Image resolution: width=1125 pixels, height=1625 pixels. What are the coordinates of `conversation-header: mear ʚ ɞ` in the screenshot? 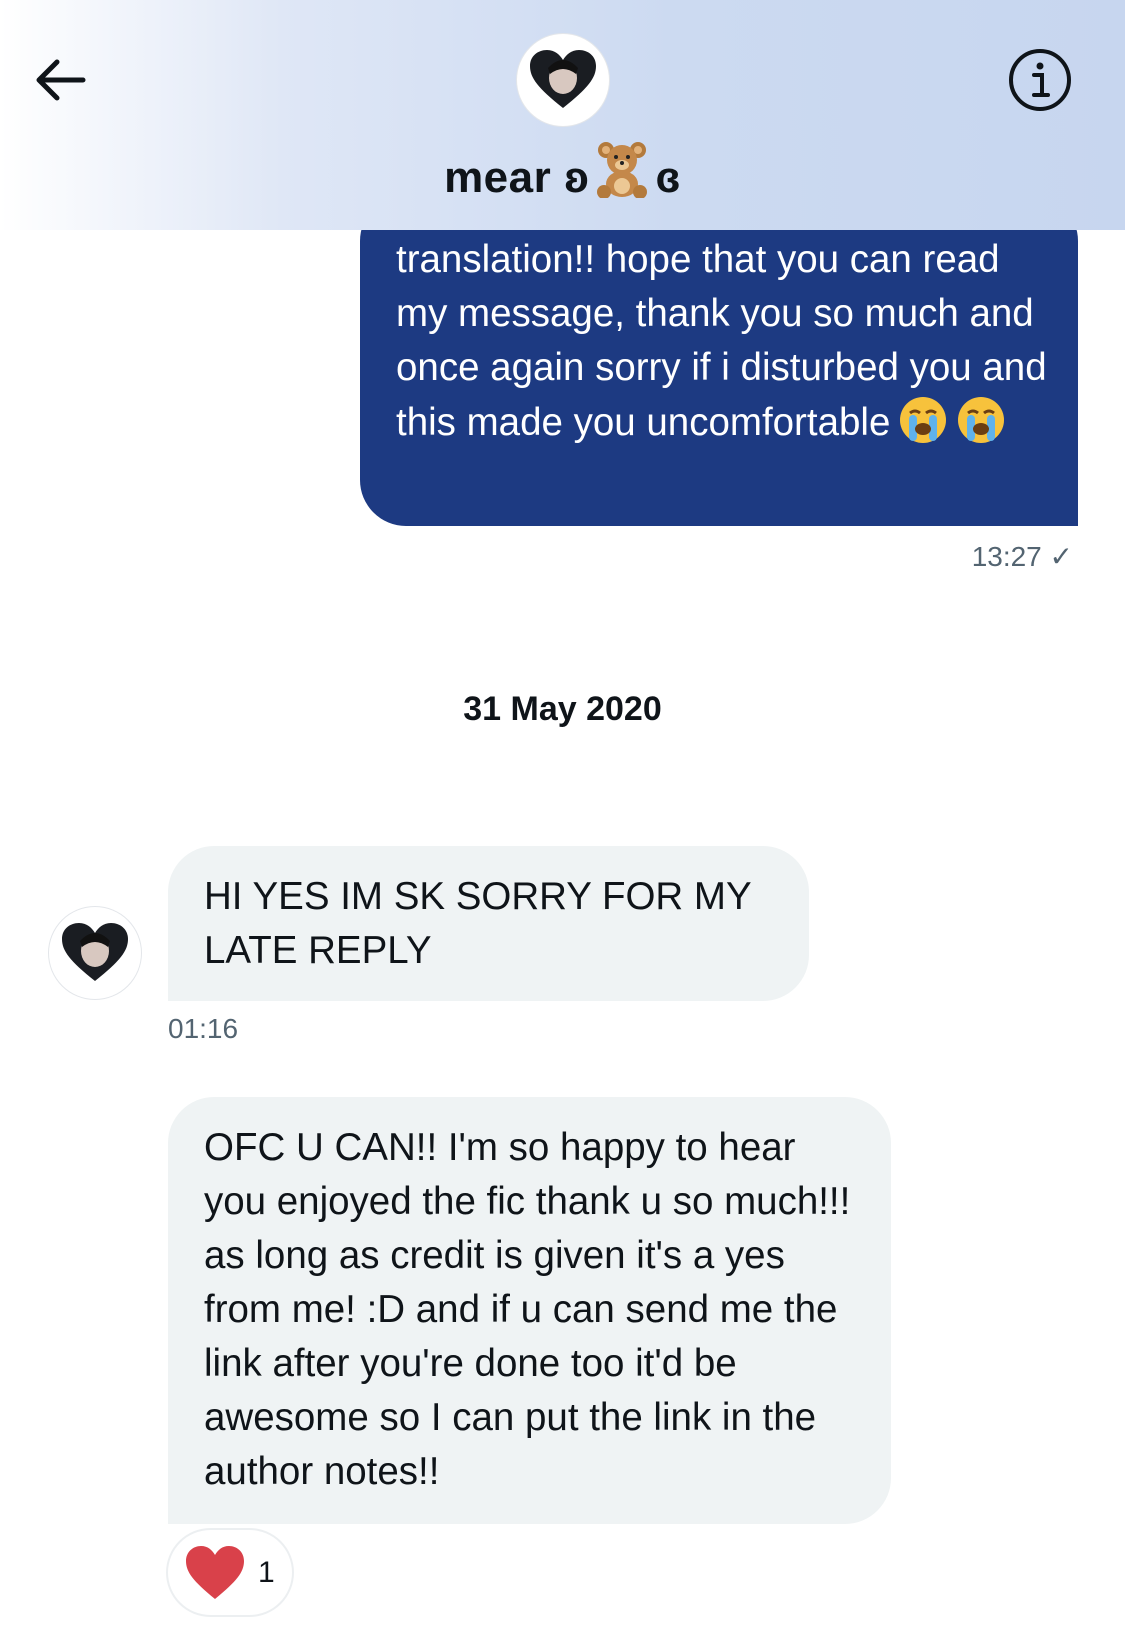 It's located at (562, 115).